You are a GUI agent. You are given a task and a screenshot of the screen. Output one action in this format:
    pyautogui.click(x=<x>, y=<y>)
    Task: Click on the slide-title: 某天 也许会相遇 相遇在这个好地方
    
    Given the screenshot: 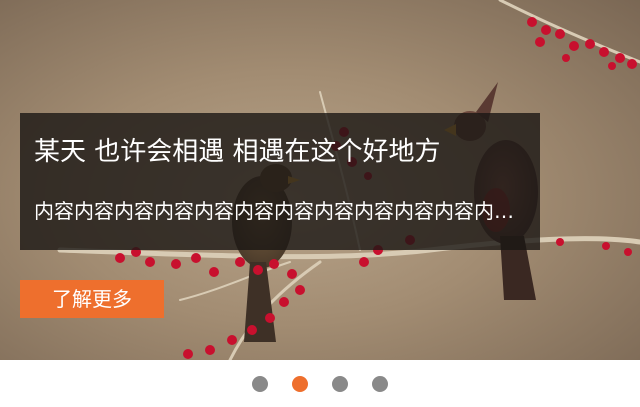 What is the action you would take?
    pyautogui.click(x=237, y=152)
    